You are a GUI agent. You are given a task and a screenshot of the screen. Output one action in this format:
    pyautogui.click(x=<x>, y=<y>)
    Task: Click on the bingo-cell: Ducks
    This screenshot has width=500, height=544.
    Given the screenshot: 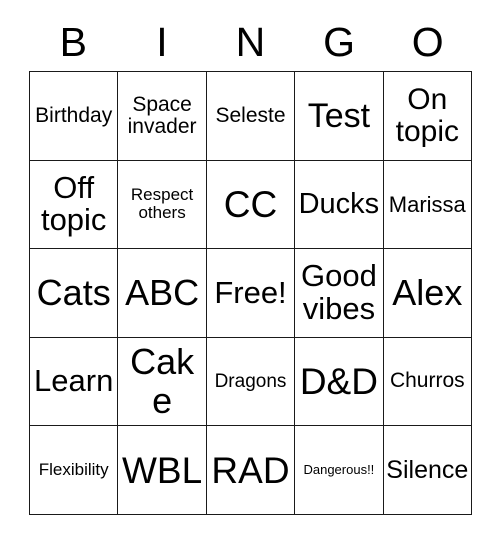 What is the action you would take?
    pyautogui.click(x=339, y=205)
    